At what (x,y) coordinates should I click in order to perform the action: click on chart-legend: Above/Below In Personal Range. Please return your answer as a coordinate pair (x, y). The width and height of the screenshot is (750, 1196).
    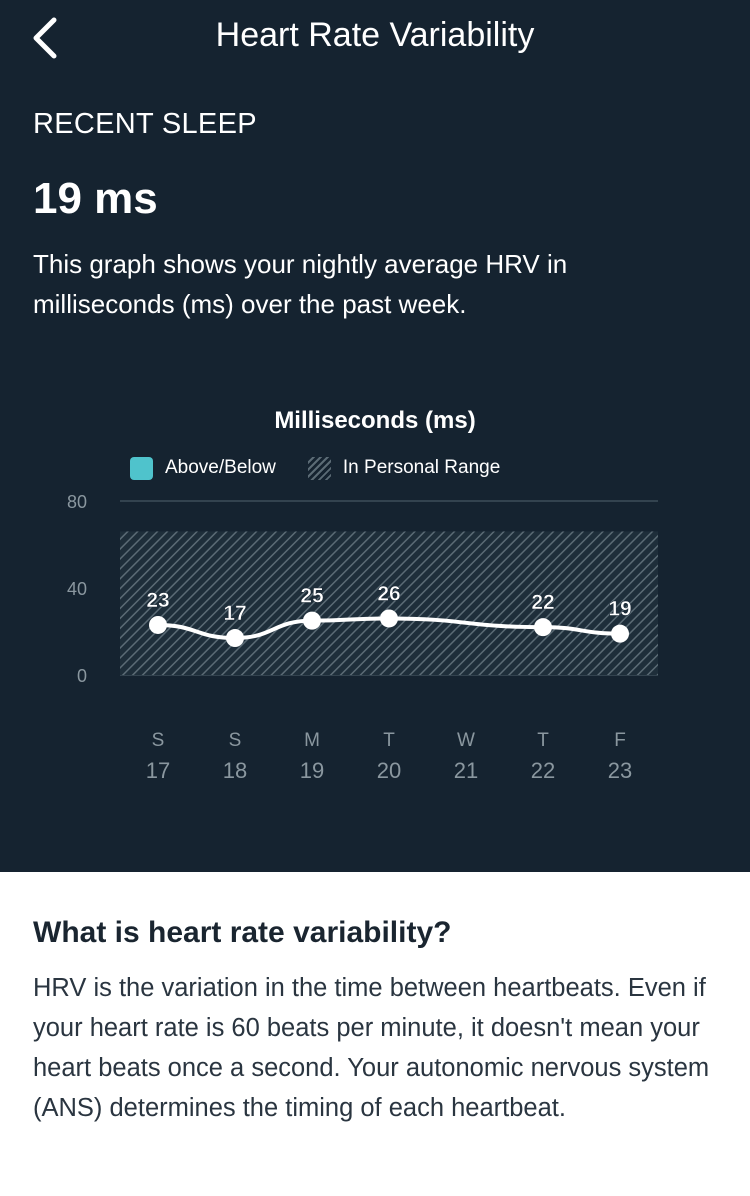
    Looking at the image, I should click on (315, 468).